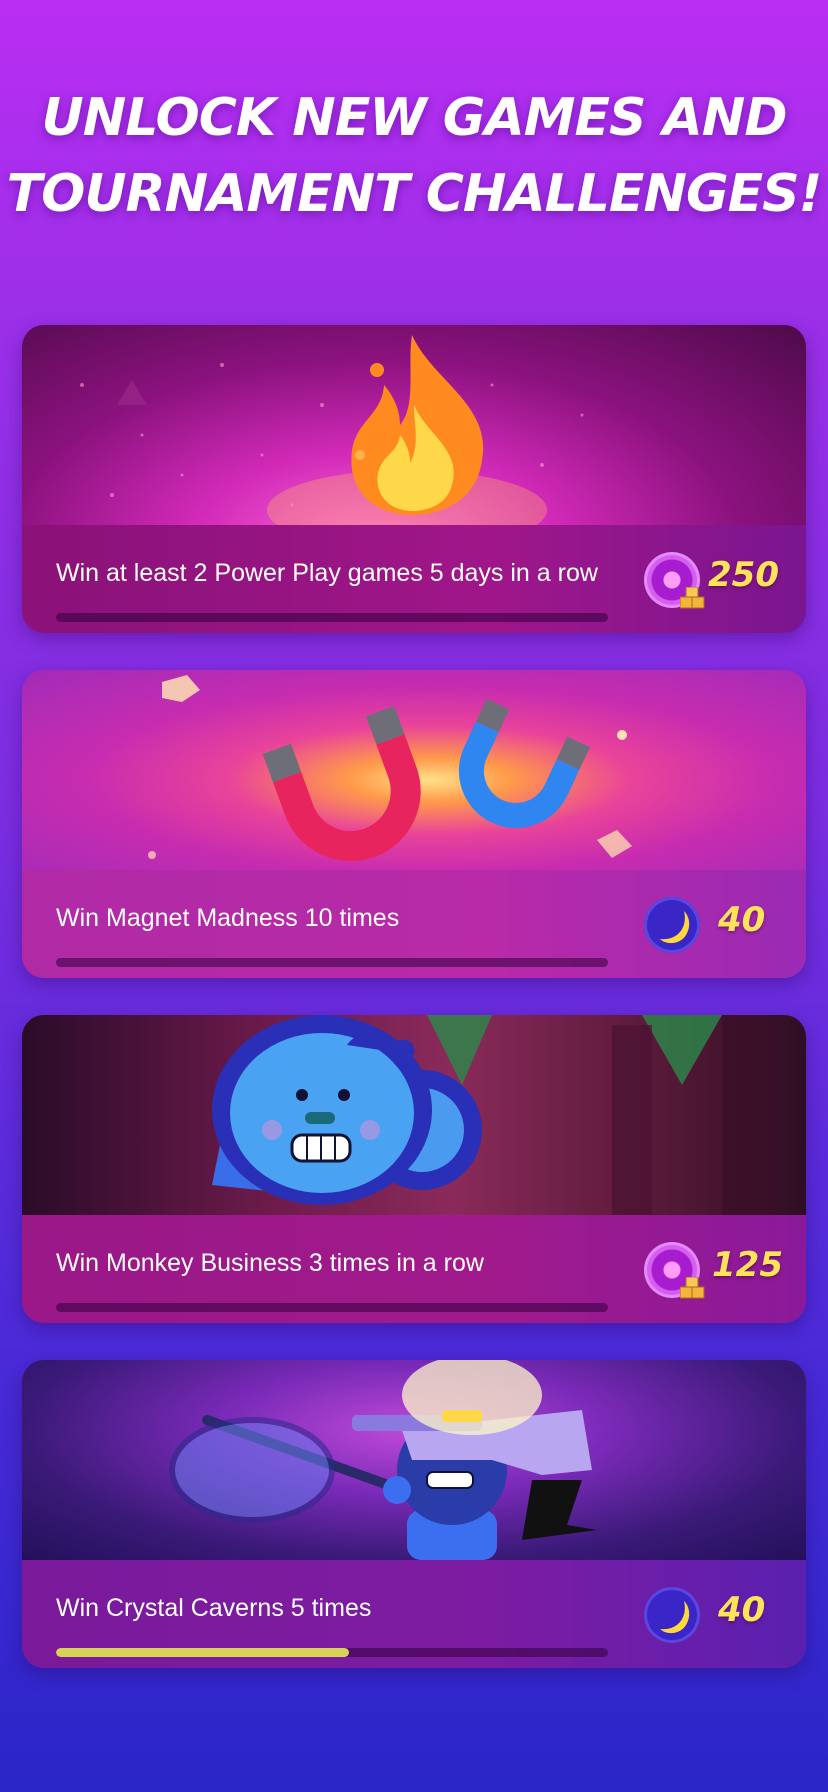  What do you see at coordinates (414, 425) in the screenshot?
I see `challenge-art-flame` at bounding box center [414, 425].